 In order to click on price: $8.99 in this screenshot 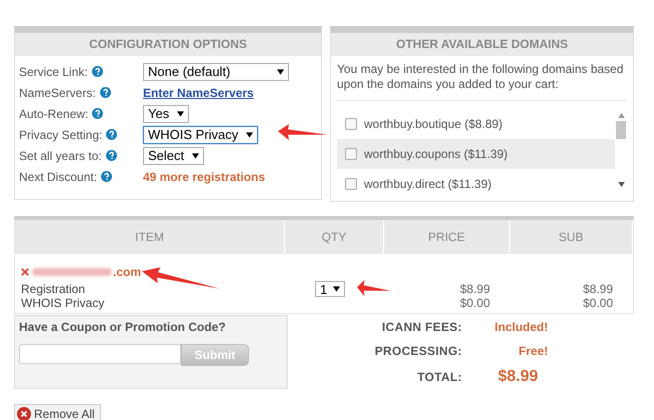, I will do `click(474, 289)`.